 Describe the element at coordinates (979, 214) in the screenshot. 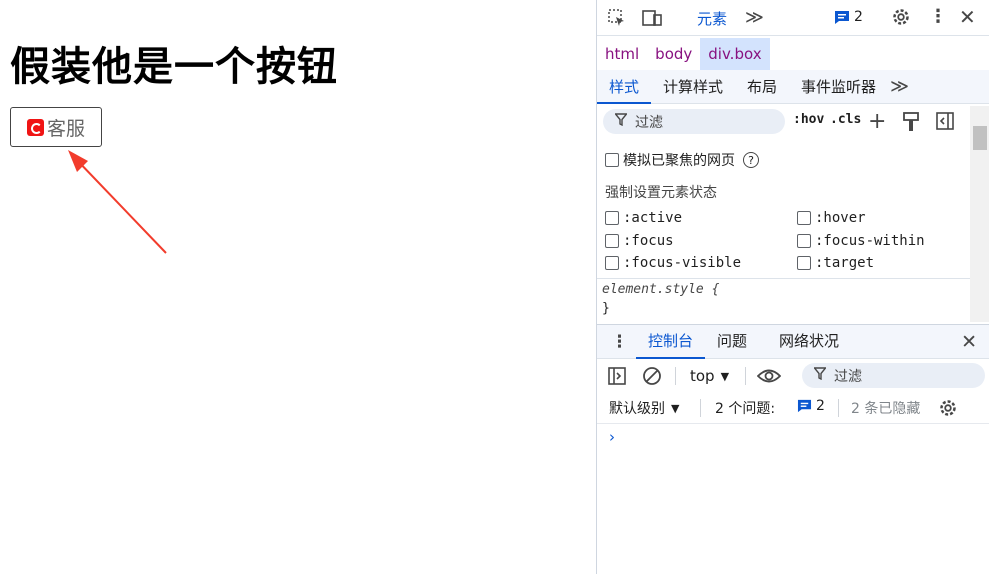

I see `styles-scrollbar` at that location.